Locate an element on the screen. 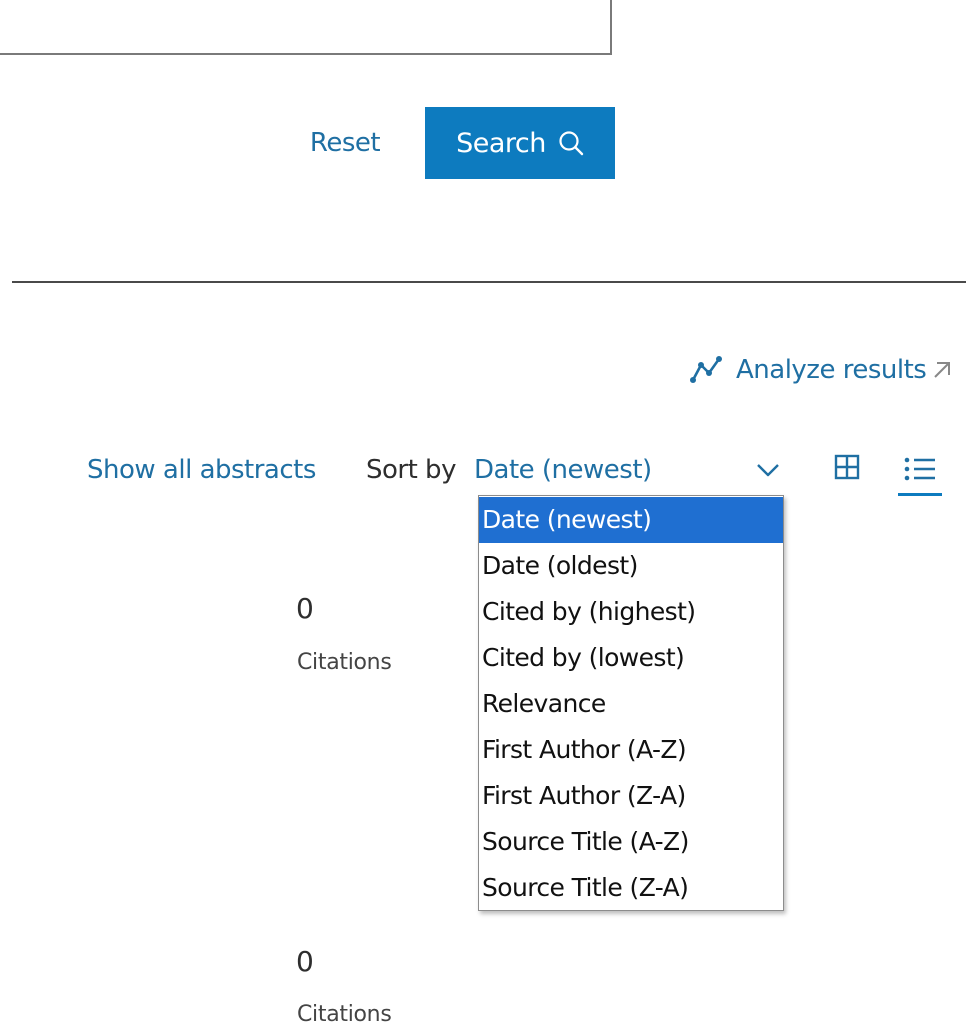 The width and height of the screenshot is (966, 1027). grid-view-button is located at coordinates (847, 467).